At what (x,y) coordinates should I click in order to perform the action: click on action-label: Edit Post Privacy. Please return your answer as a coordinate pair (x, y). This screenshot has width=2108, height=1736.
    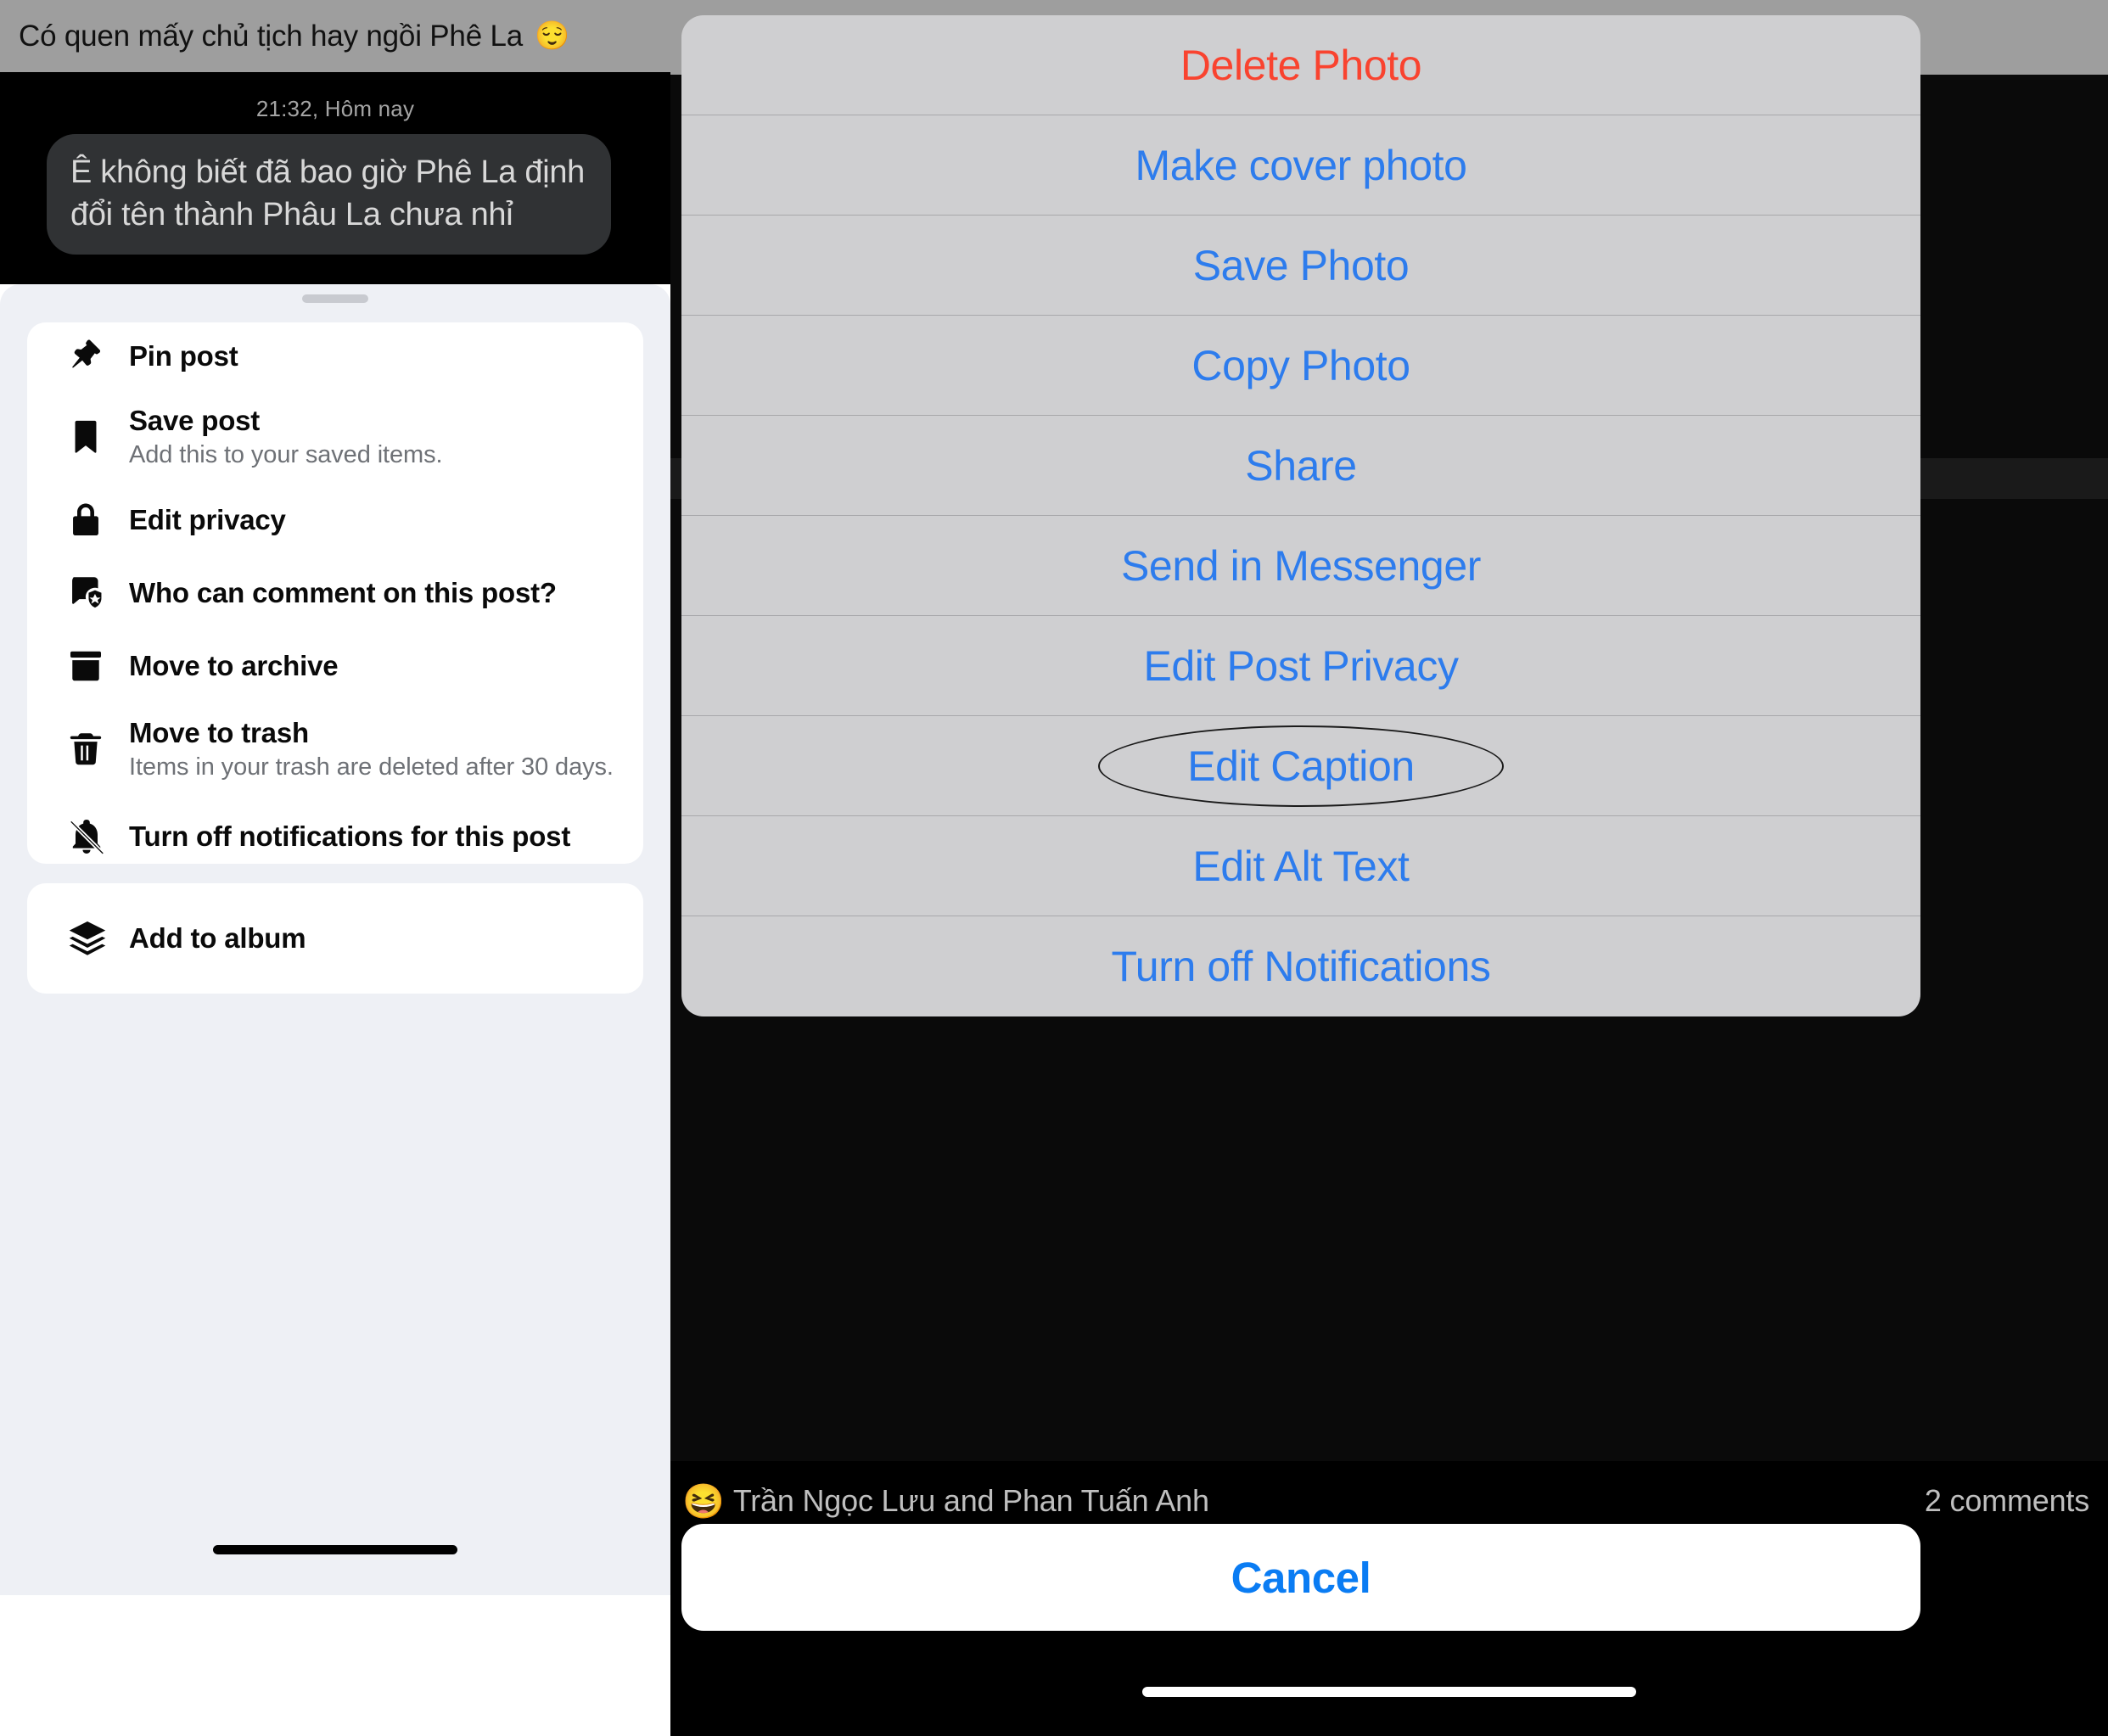
    Looking at the image, I should click on (1301, 666).